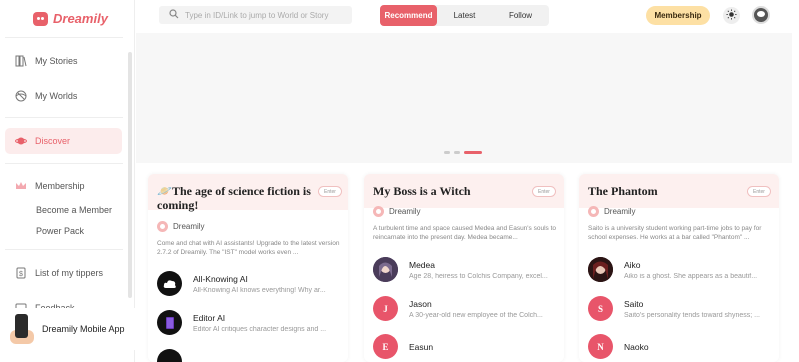 The width and height of the screenshot is (799, 362). I want to click on sidebar-item-label: Membership, so click(60, 186).